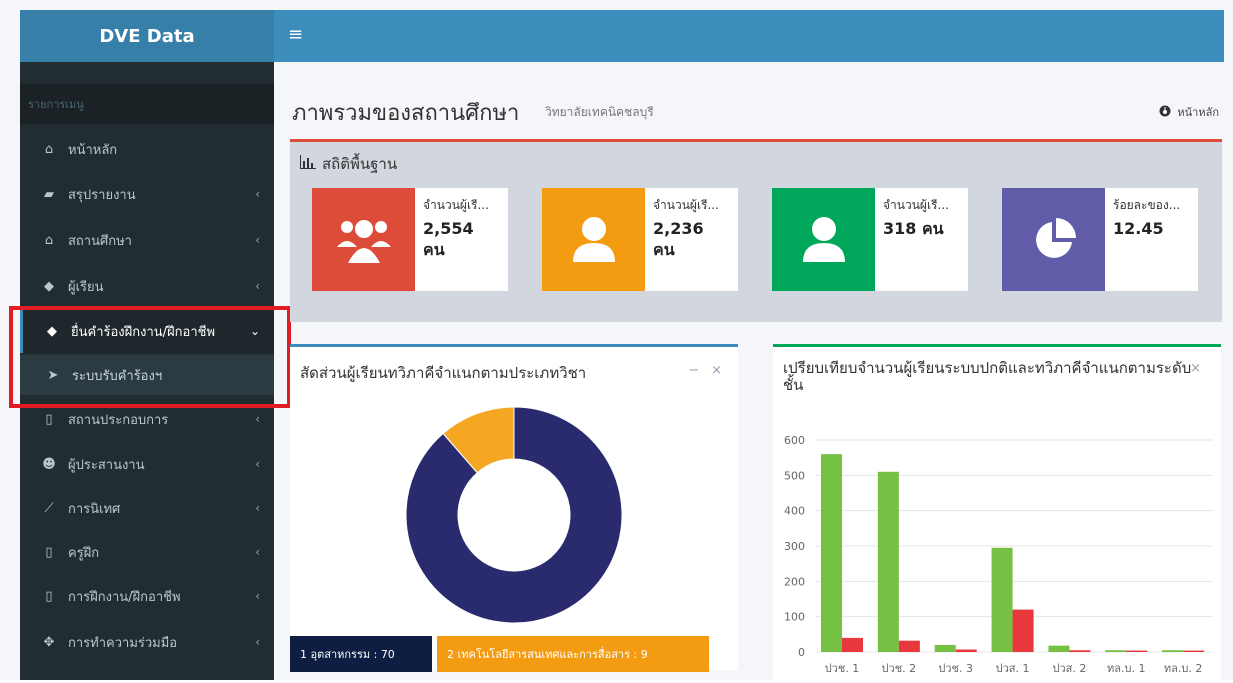 The width and height of the screenshot is (1233, 683). I want to click on sidebar-item: ▰ สรุปรายงาน ‹, so click(147, 194).